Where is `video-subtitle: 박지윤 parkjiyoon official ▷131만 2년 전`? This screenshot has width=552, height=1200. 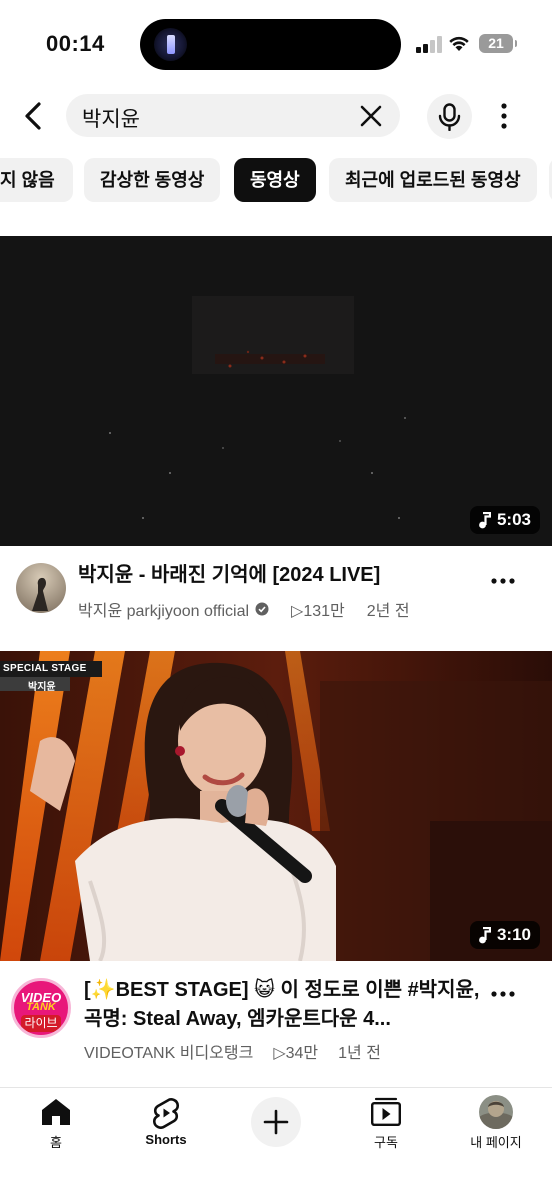 video-subtitle: 박지윤 parkjiyoon official ▷131만 2년 전 is located at coordinates (244, 609).